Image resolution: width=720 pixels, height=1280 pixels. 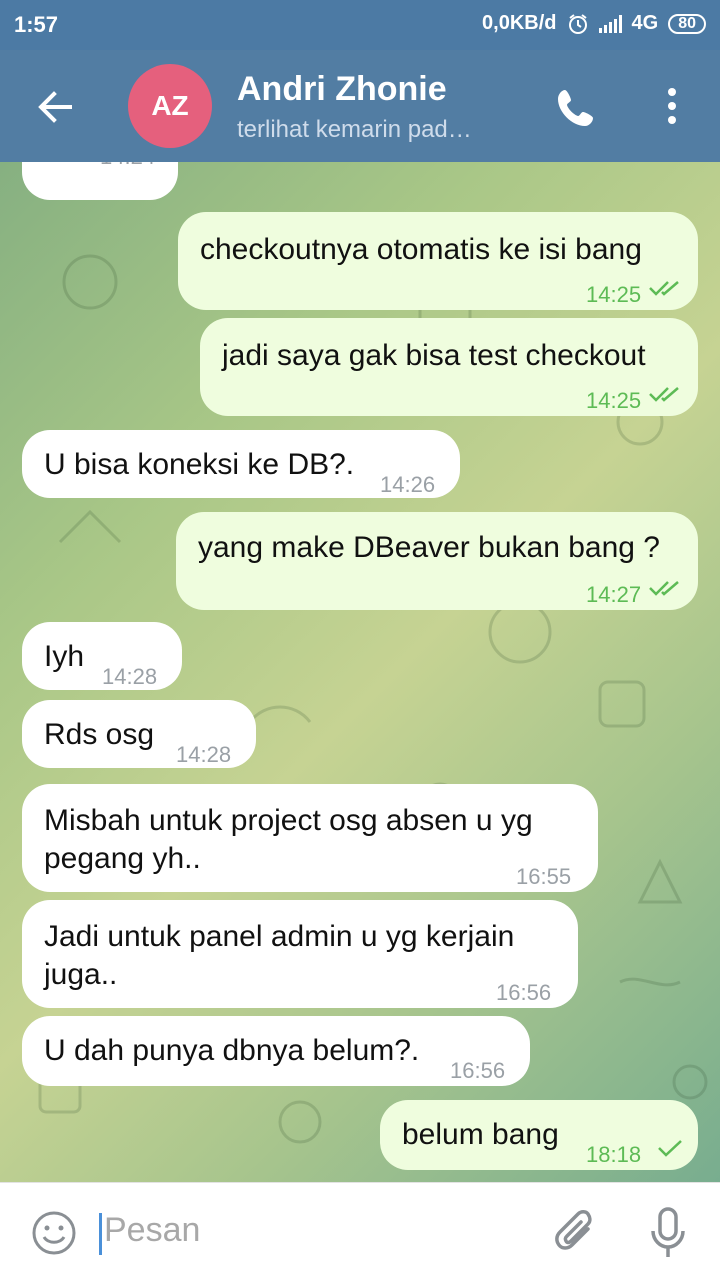 I want to click on message-text: Rds osg, so click(x=99, y=734).